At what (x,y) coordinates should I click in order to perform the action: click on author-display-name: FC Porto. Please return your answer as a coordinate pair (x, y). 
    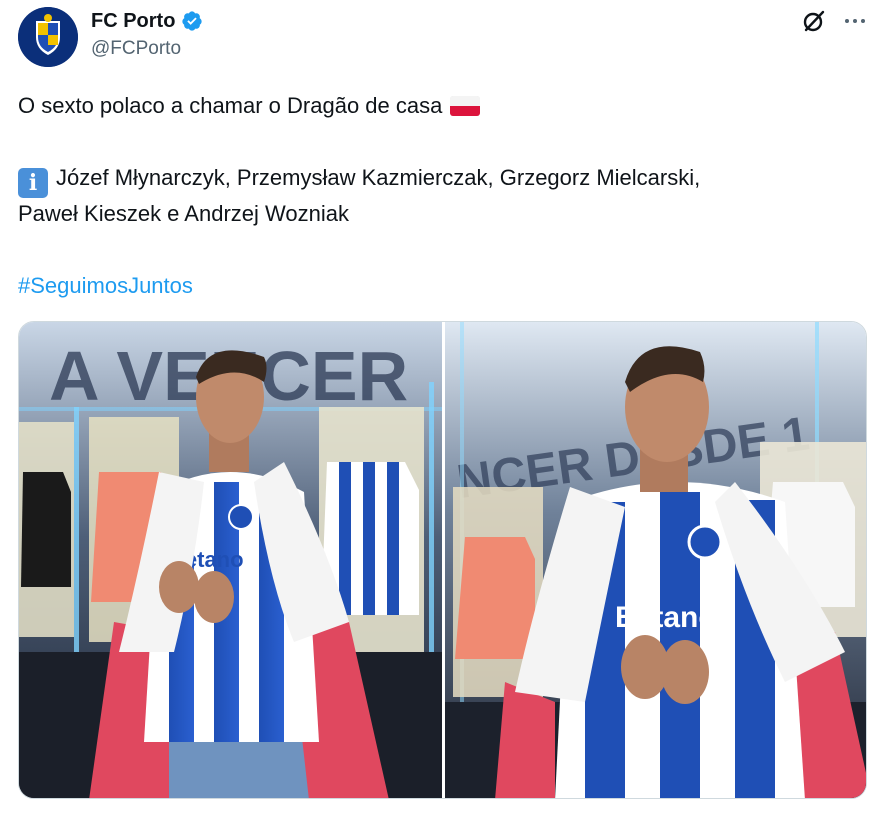
    Looking at the image, I should click on (133, 21).